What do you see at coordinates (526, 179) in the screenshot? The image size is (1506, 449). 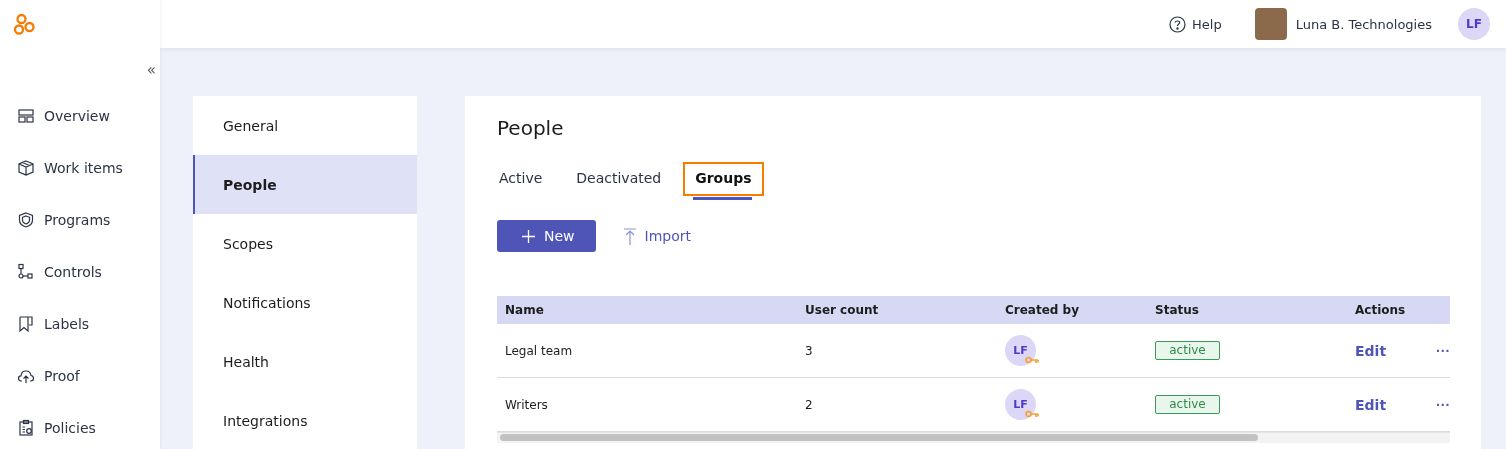 I see `tab: Active` at bounding box center [526, 179].